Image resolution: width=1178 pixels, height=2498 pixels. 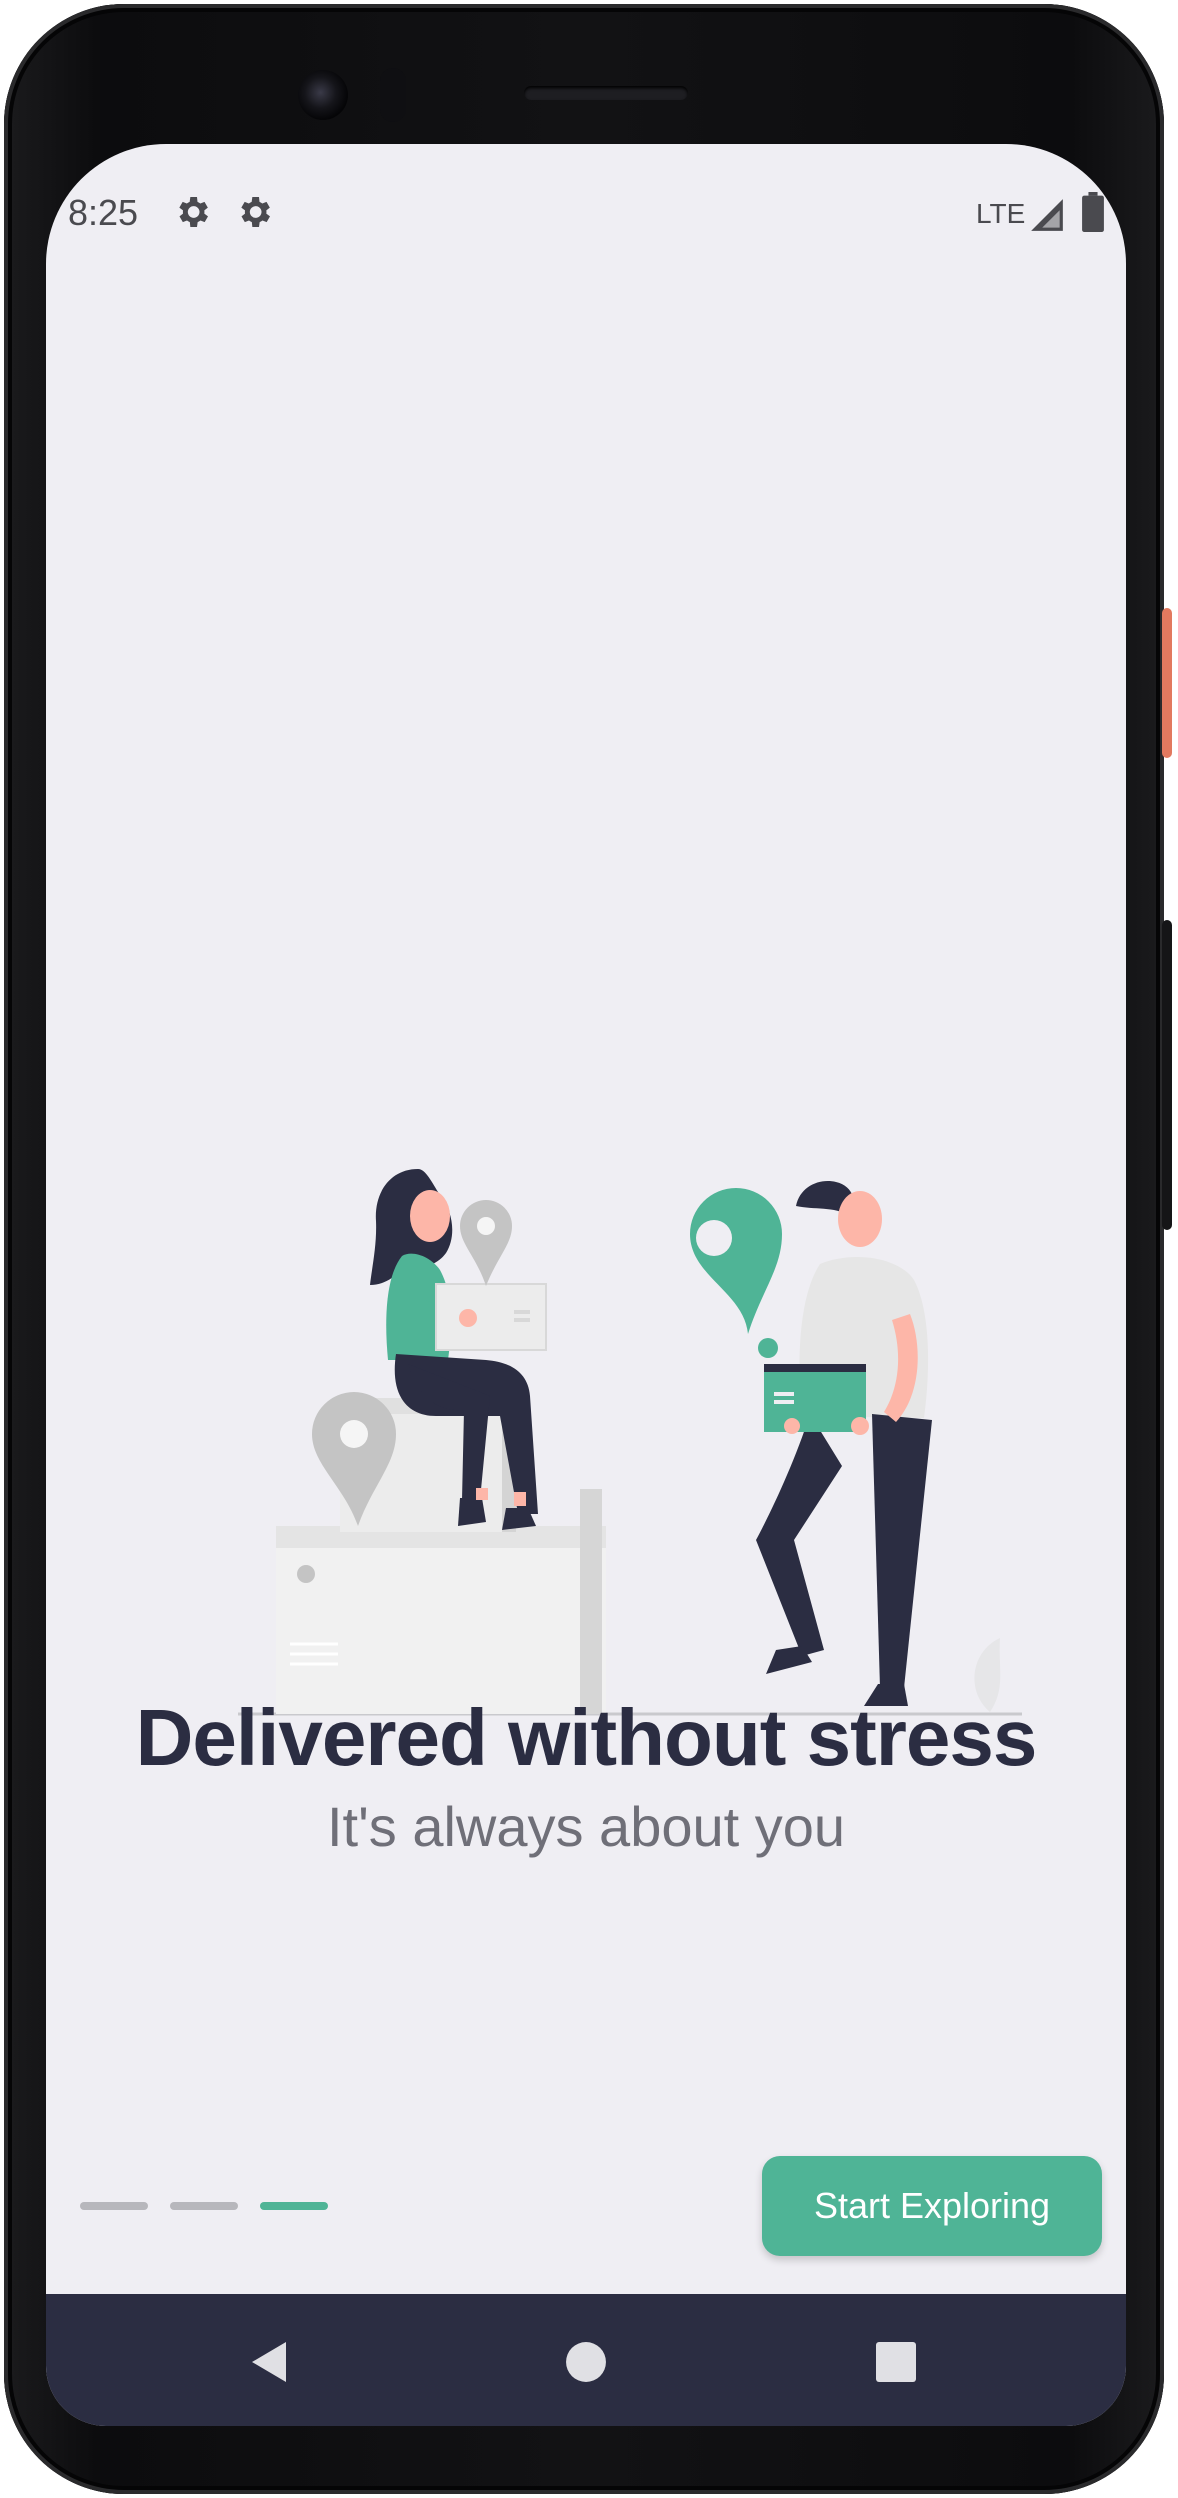 What do you see at coordinates (393, 95) in the screenshot?
I see `proximity-sensor` at bounding box center [393, 95].